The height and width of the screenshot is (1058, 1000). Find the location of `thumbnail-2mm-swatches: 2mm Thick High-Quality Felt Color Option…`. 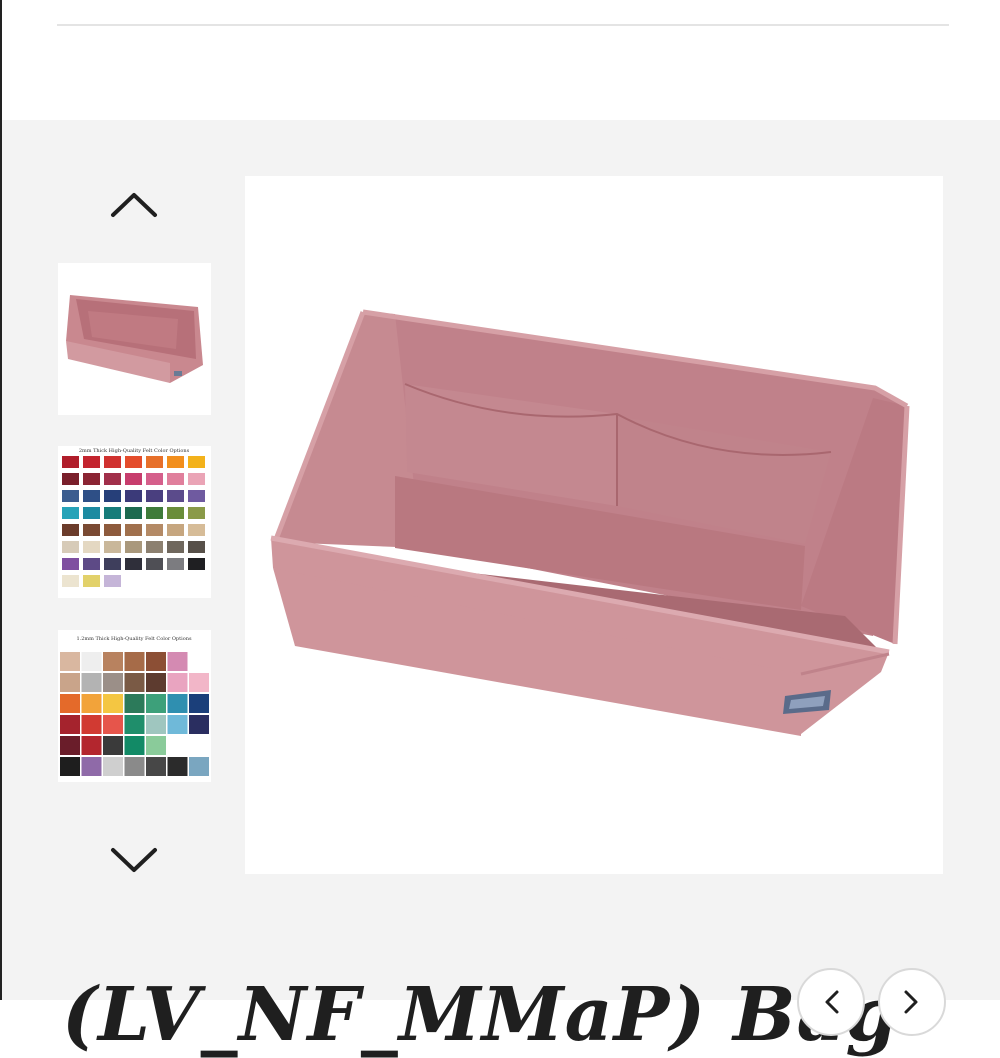

thumbnail-2mm-swatches: 2mm Thick High-Quality Felt Color Option… is located at coordinates (134, 522).